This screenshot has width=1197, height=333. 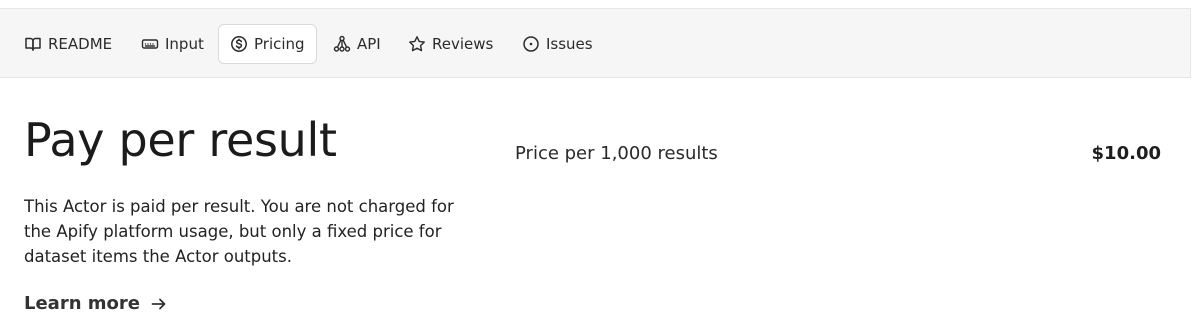 I want to click on tab-pricing: Pricing, so click(x=267, y=44).